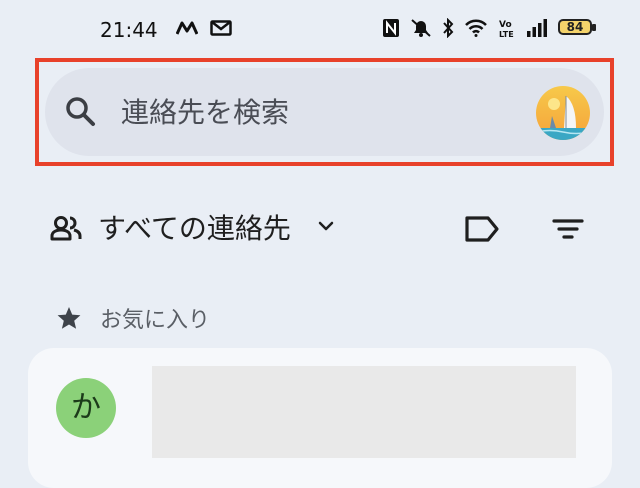  Describe the element at coordinates (482, 231) in the screenshot. I see `label-icon` at that location.